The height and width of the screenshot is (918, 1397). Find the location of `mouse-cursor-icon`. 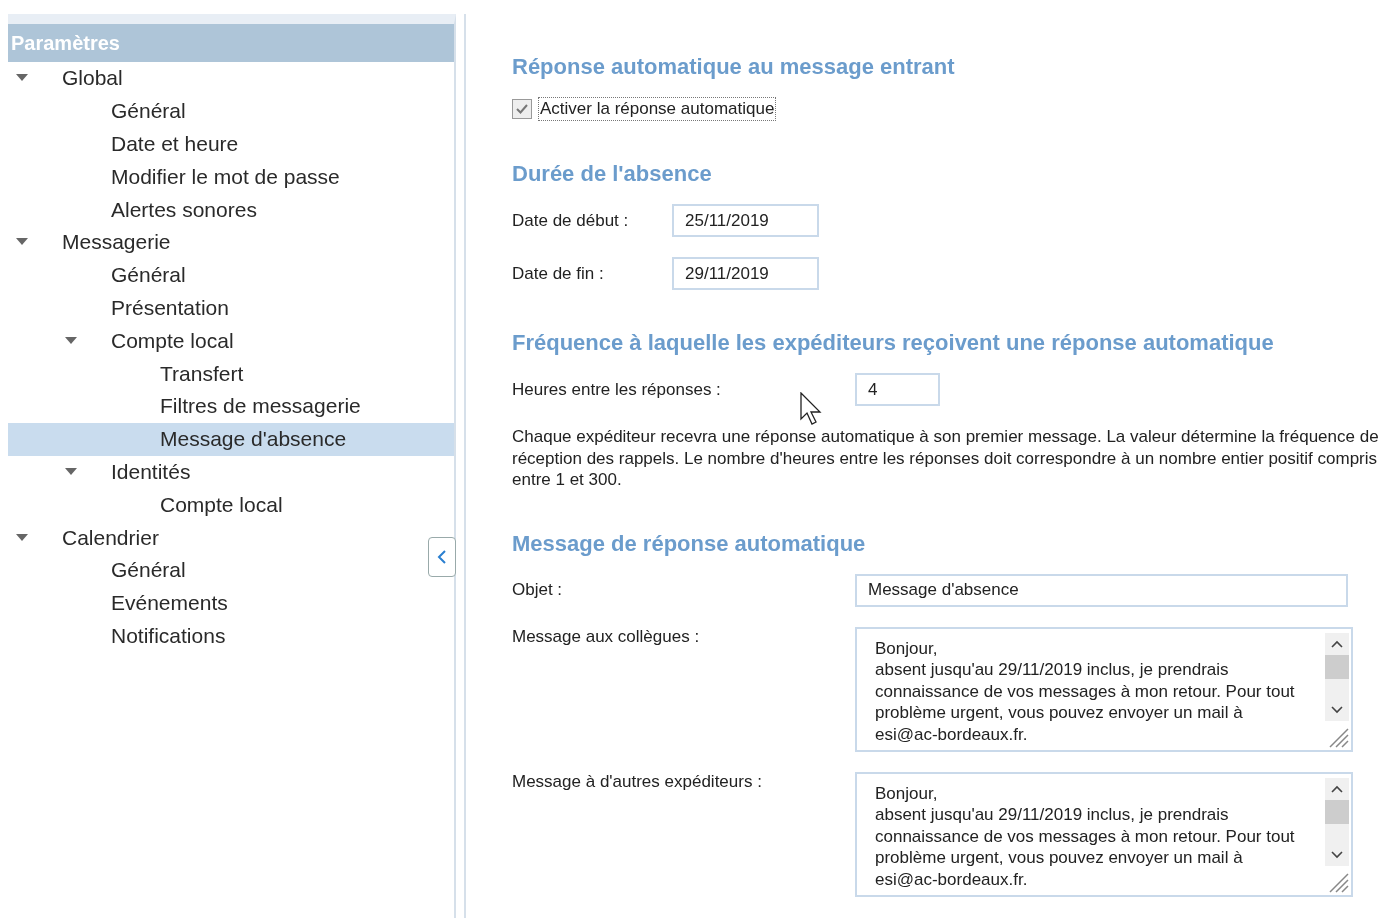

mouse-cursor-icon is located at coordinates (811, 409).